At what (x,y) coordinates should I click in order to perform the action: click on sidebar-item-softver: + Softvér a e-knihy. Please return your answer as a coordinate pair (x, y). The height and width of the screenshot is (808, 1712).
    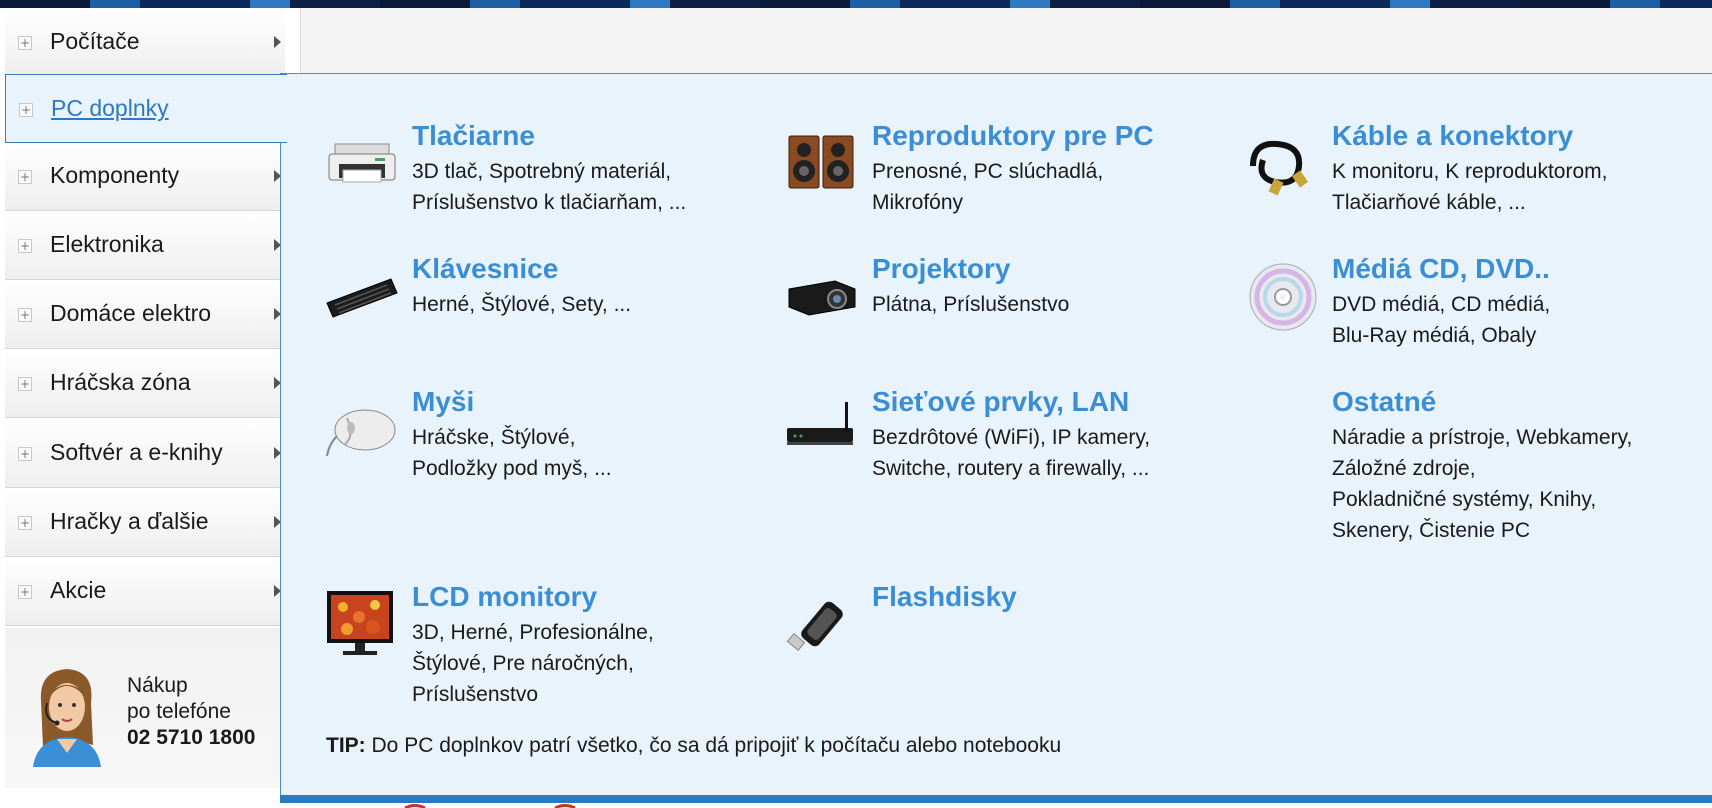
    Looking at the image, I should click on (145, 453).